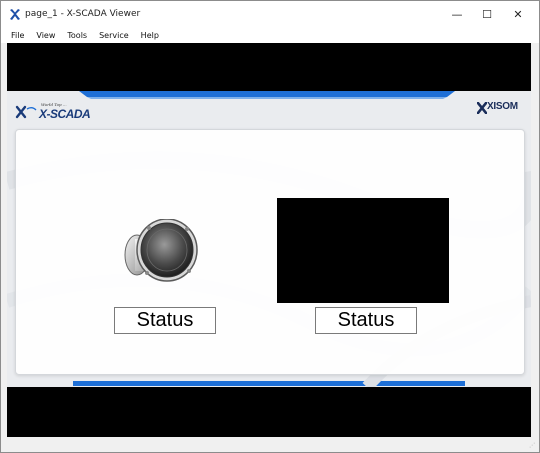  What do you see at coordinates (270, 35) in the screenshot?
I see `menu-bar: File View Tools Service Help` at bounding box center [270, 35].